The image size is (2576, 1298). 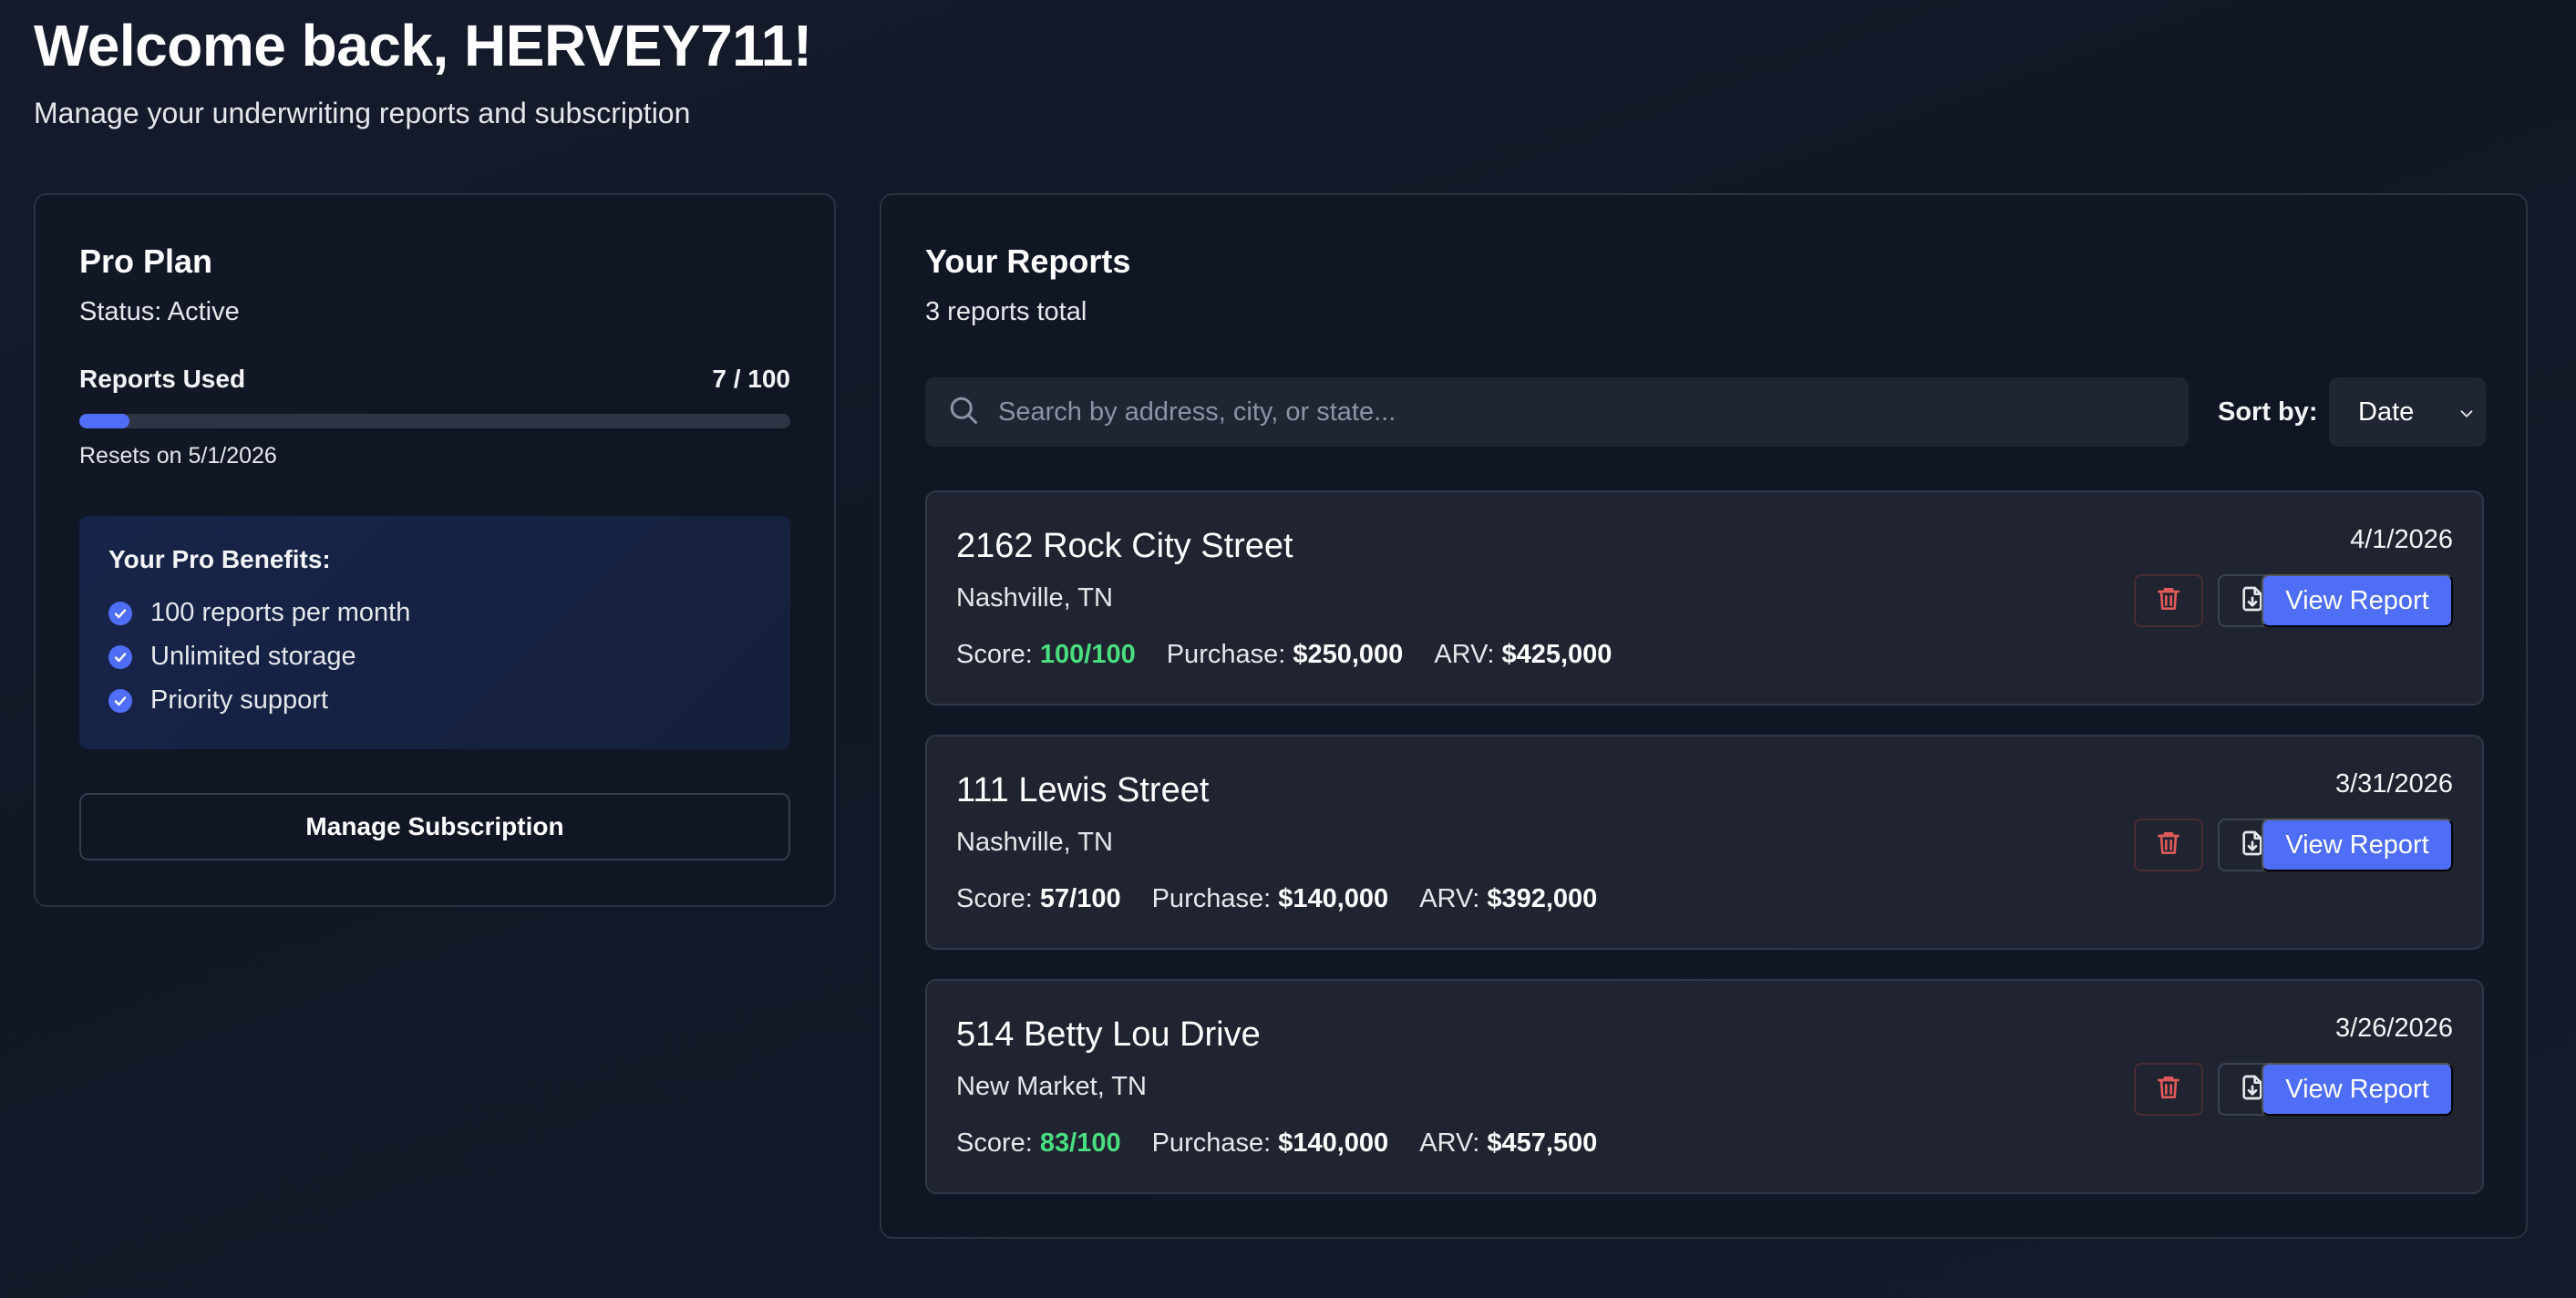 I want to click on reset-date: Resets on 5/1/2026, so click(x=178, y=456).